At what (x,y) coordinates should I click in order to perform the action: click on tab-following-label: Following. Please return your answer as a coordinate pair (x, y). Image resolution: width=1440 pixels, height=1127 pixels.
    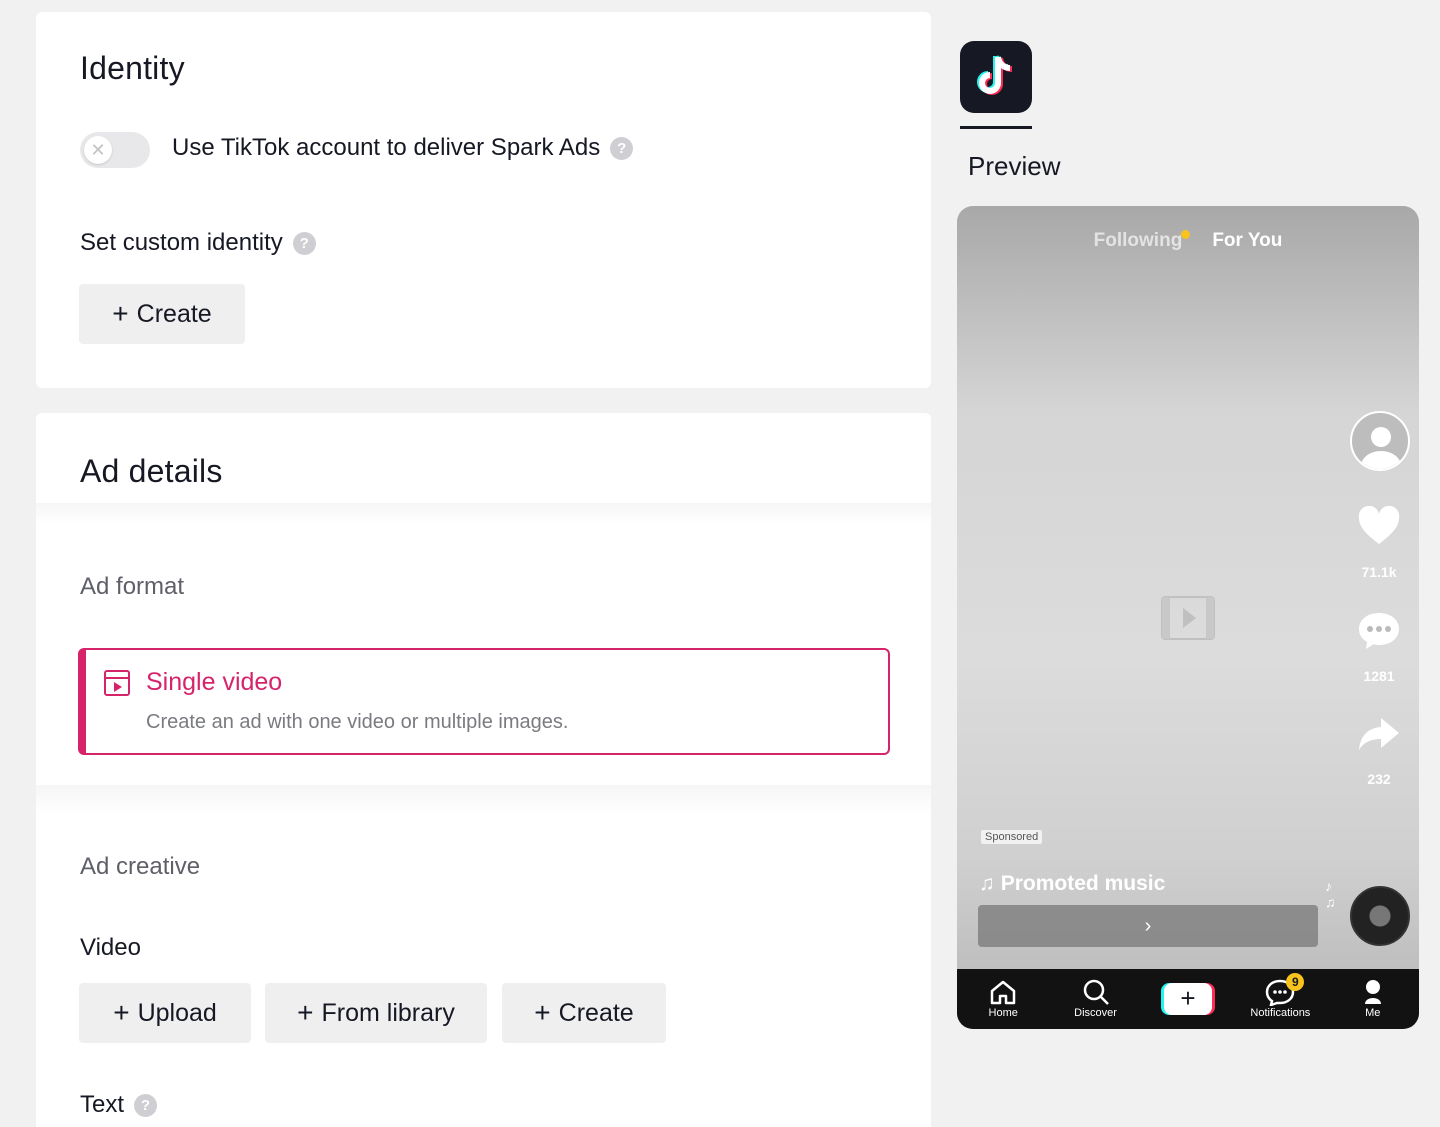
    Looking at the image, I should click on (1138, 240).